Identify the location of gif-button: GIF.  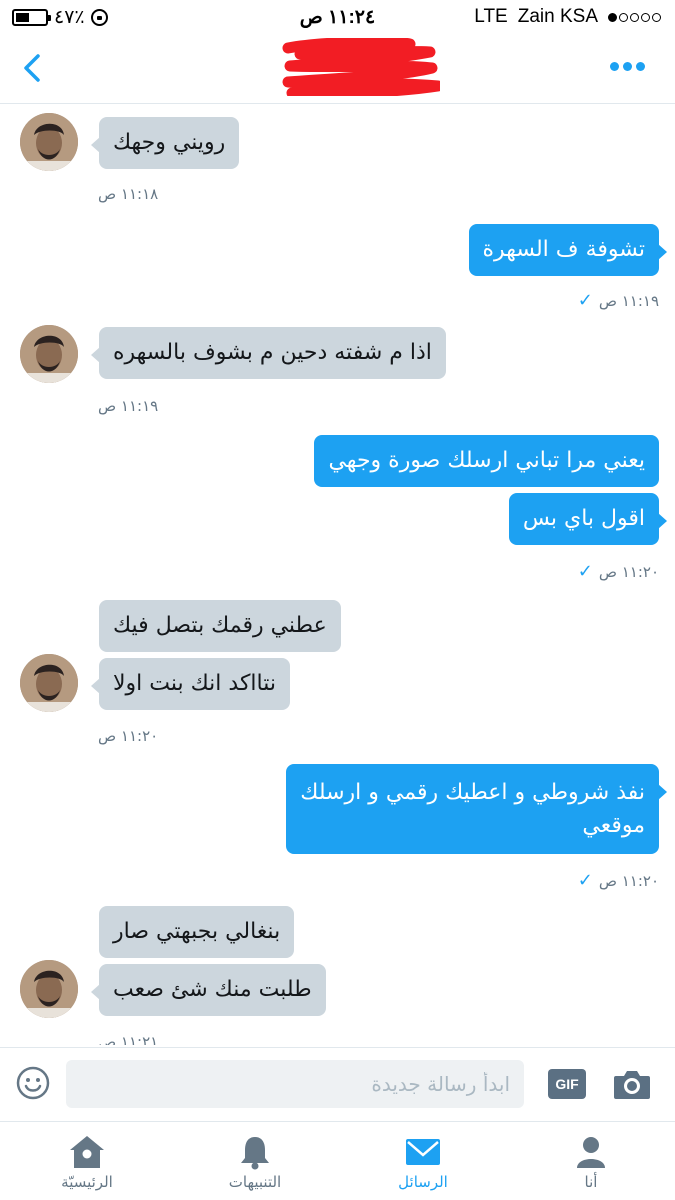
(567, 1084).